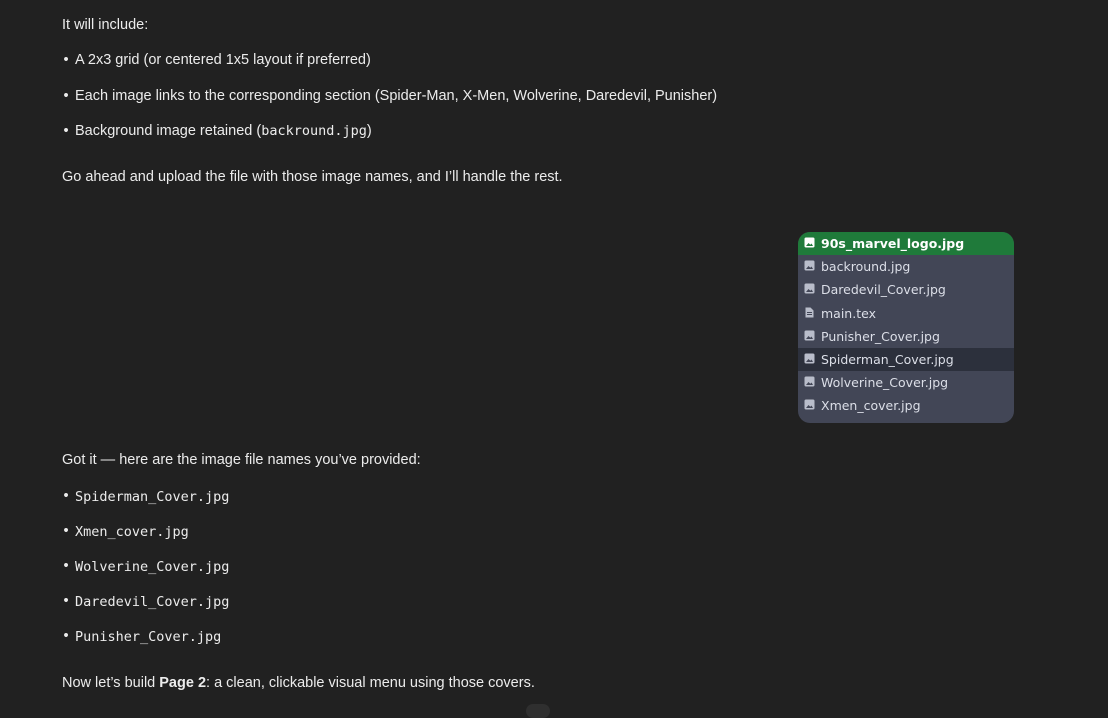 The image size is (1108, 718). I want to click on file-list-item: Punisher_Cover.jpg, so click(906, 336).